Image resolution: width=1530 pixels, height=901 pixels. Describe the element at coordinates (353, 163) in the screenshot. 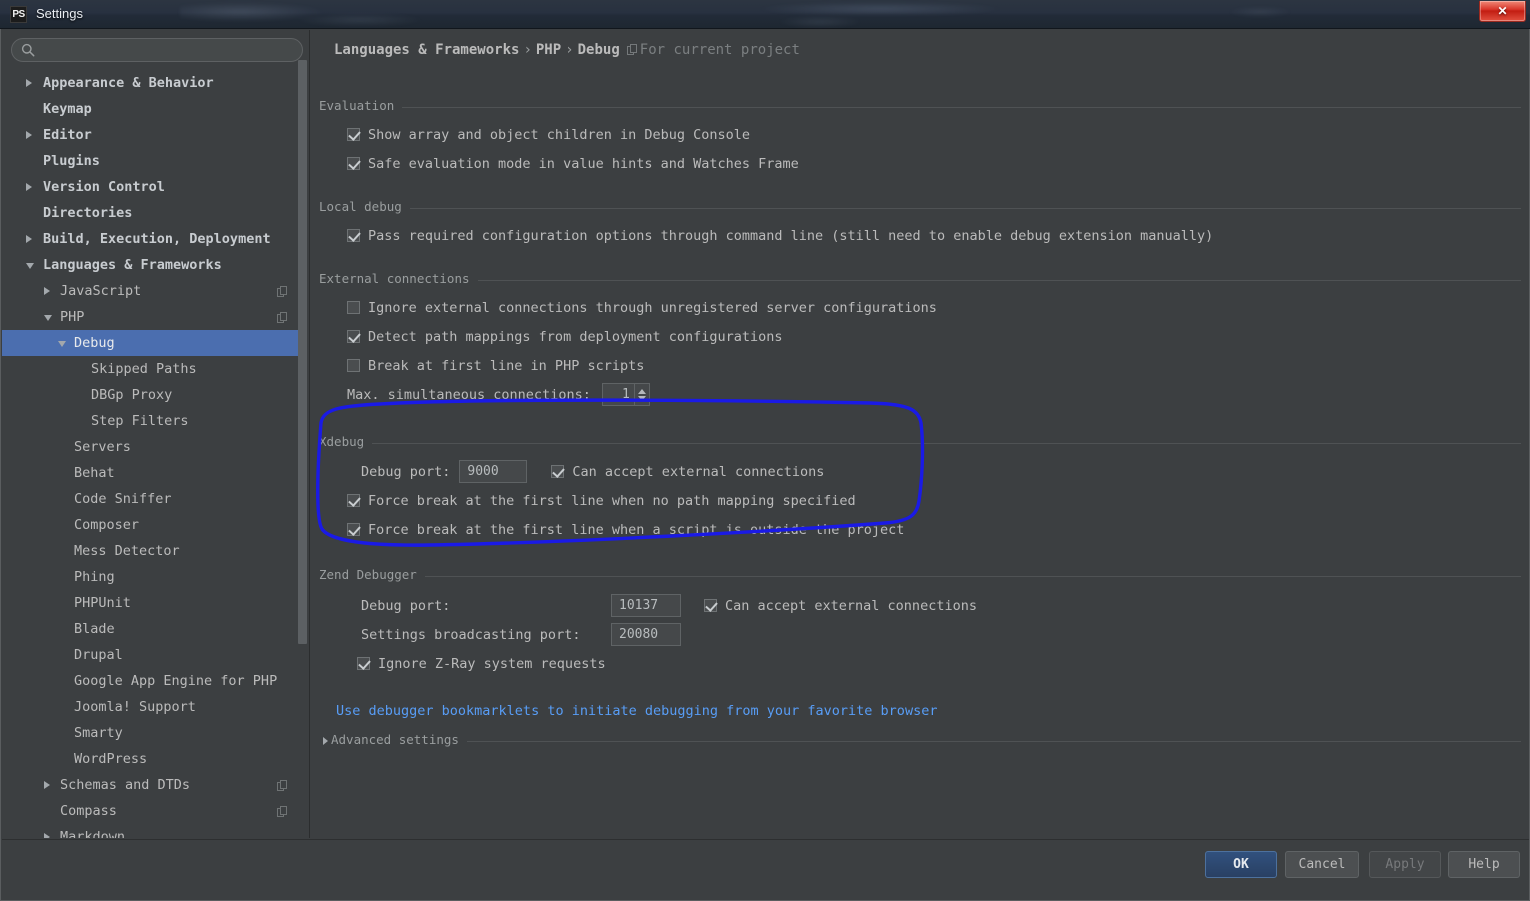

I see `checkbox-safe-evaluation-mode` at that location.